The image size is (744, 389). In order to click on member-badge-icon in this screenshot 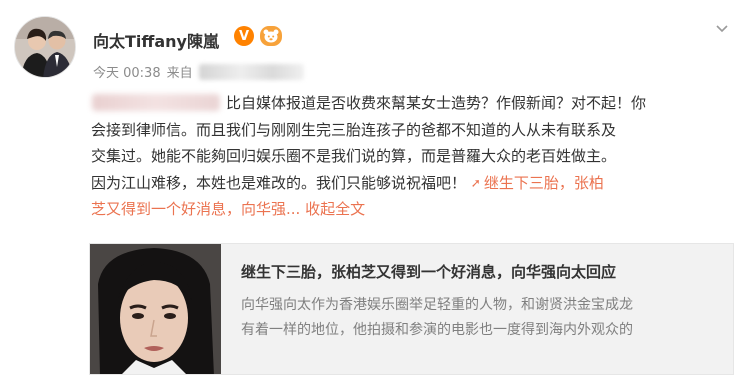, I will do `click(271, 36)`.